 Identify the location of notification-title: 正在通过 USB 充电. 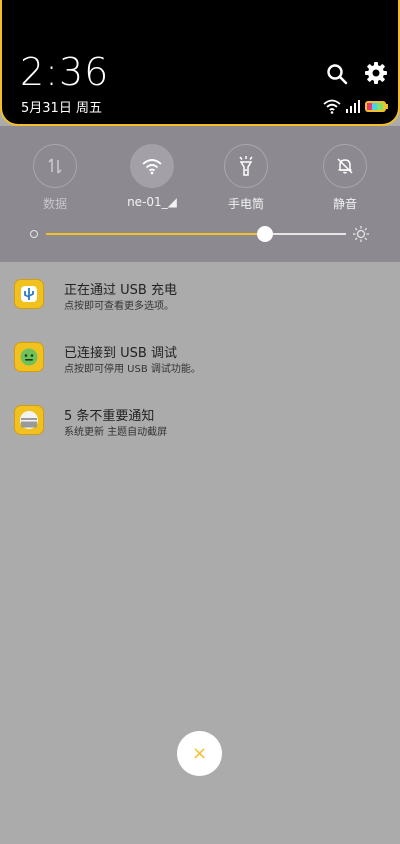
(120, 290).